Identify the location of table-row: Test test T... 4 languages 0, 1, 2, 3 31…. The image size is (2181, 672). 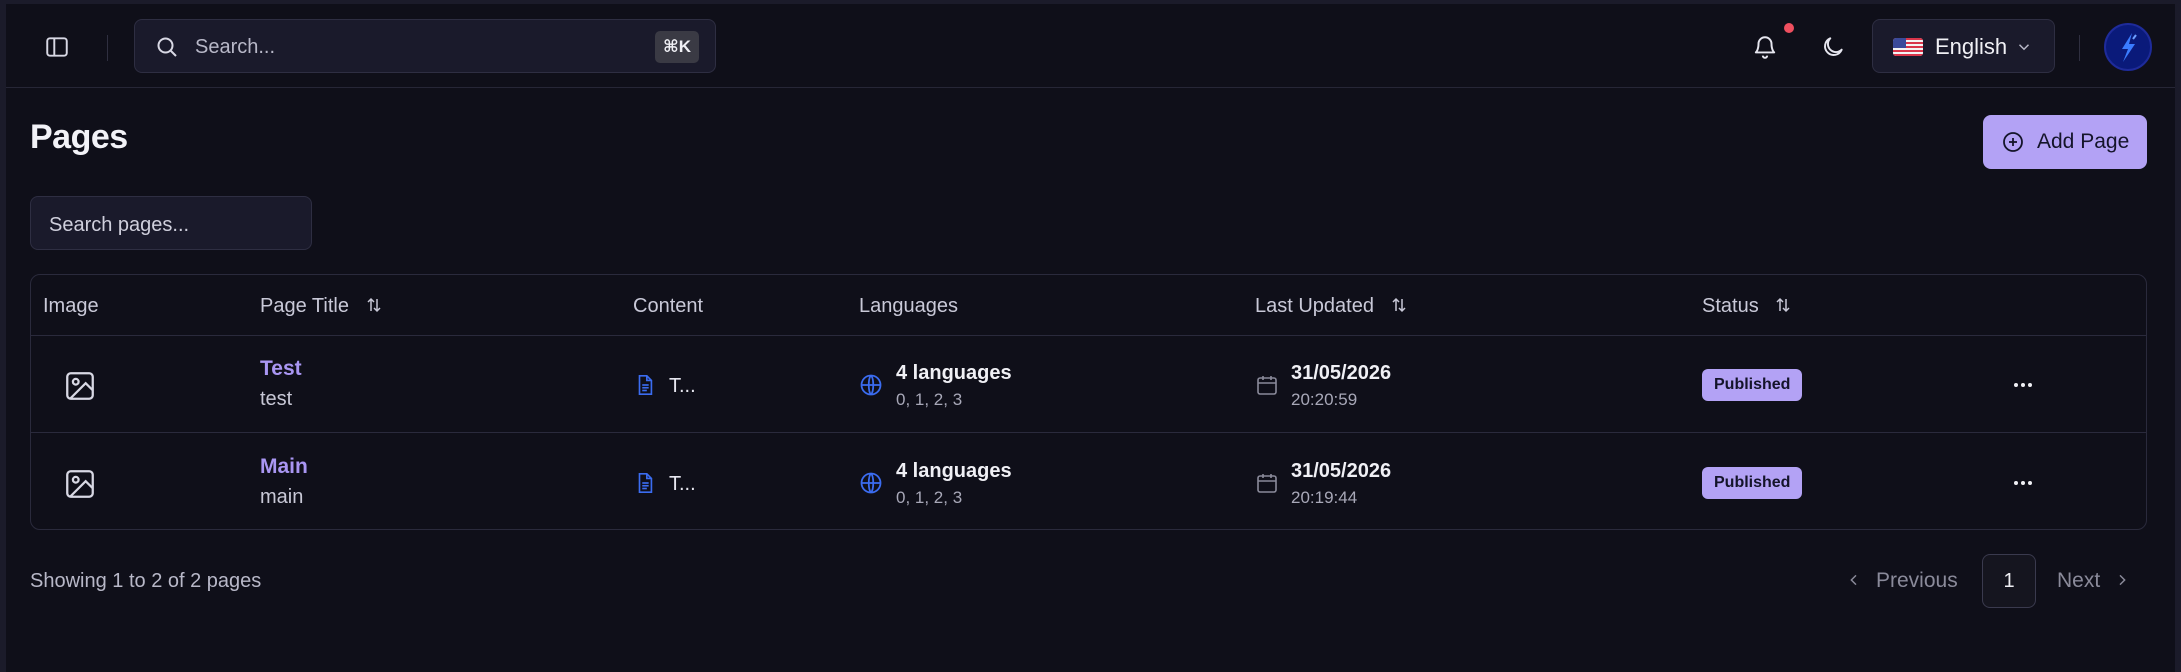
(1088, 384).